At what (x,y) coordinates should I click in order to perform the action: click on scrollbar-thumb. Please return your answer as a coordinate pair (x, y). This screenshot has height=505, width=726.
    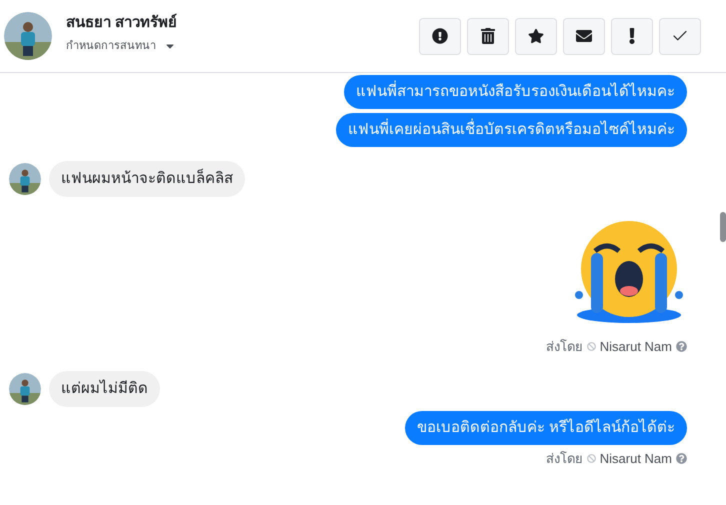
    Looking at the image, I should click on (723, 227).